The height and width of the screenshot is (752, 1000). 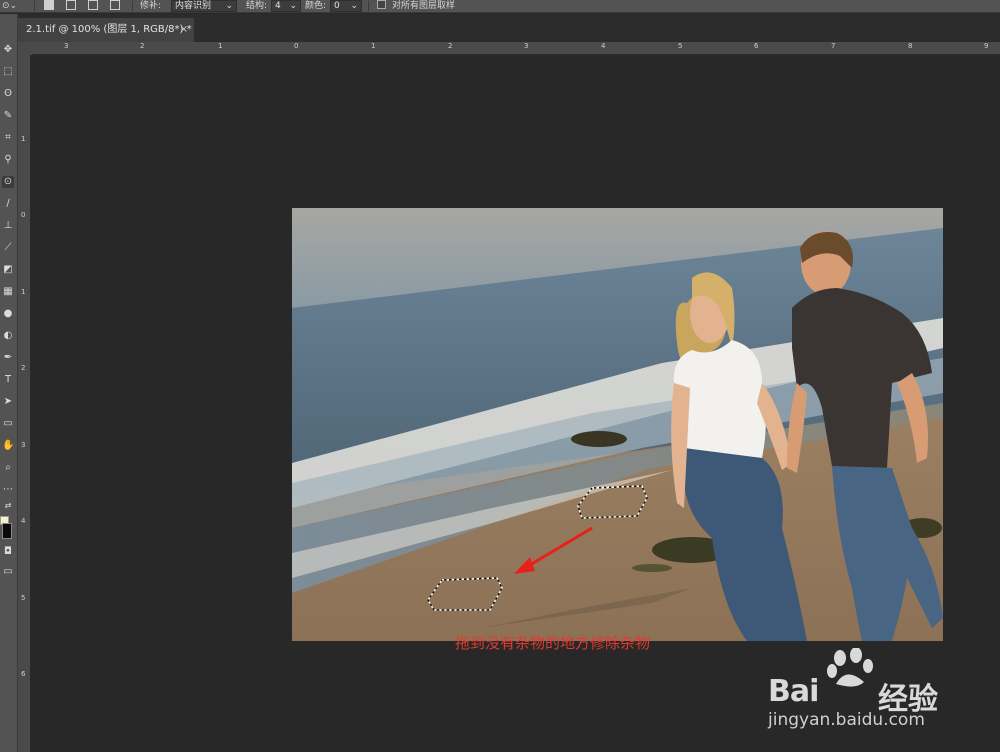 I want to click on color-value: 0, so click(x=337, y=6).